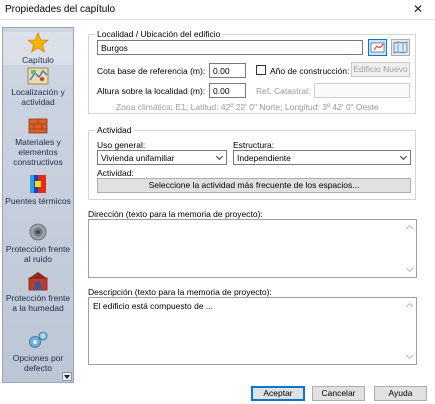 The width and height of the screenshot is (435, 404). Describe the element at coordinates (38, 291) in the screenshot. I see `sidebar-item-humedad: Protección frente a la humedad` at that location.